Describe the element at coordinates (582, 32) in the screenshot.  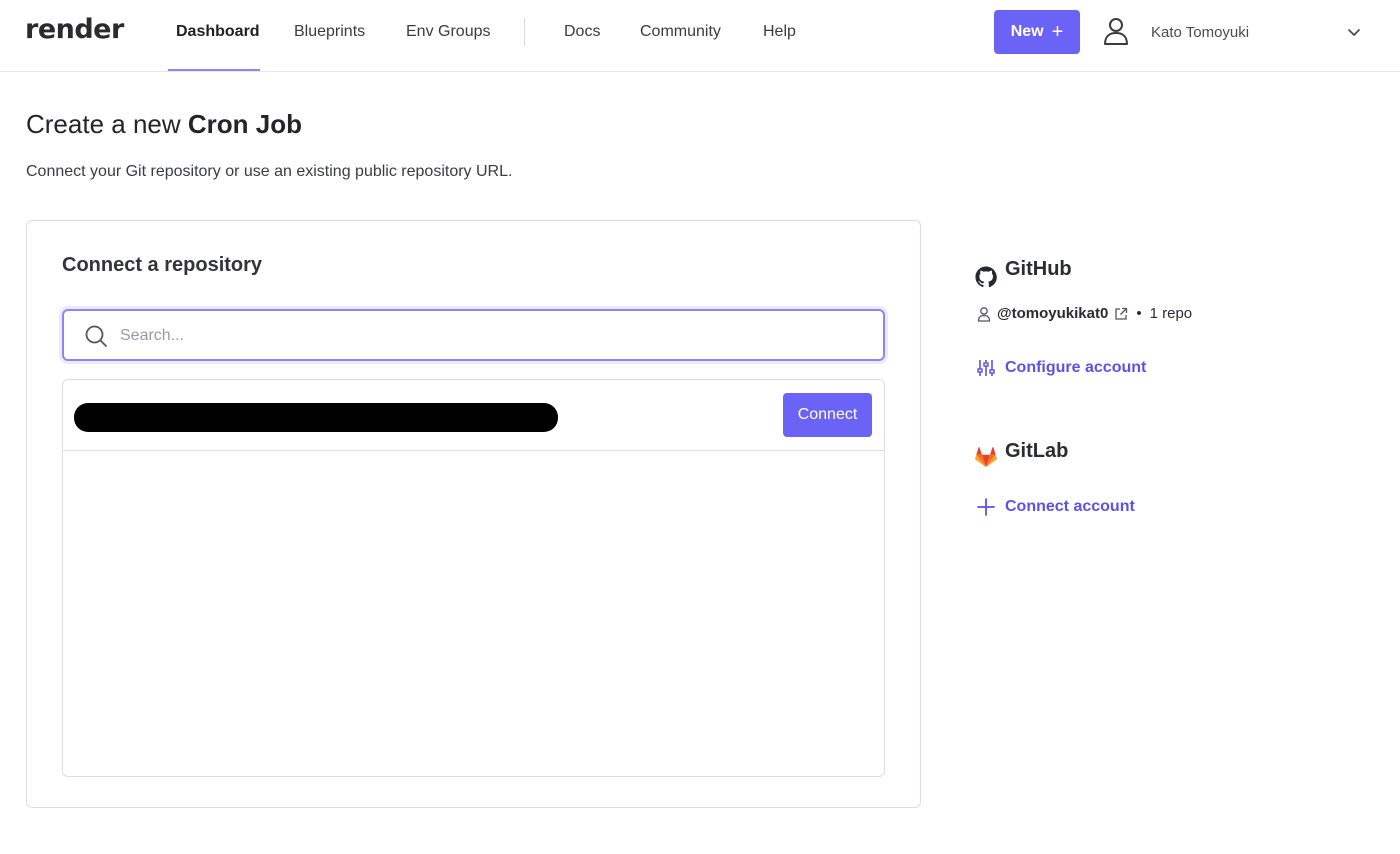
I see `nav-docs: Docs` at that location.